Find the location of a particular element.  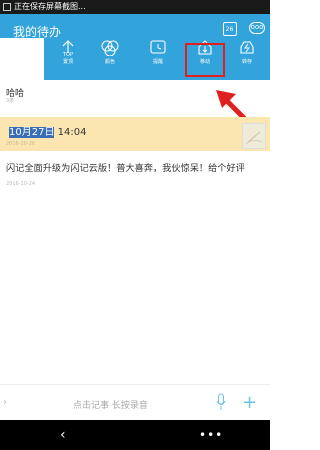

note-text: 闪记全面升级为闪记云版！普大喜奔，我伙惊呆！给个好评 is located at coordinates (125, 168).